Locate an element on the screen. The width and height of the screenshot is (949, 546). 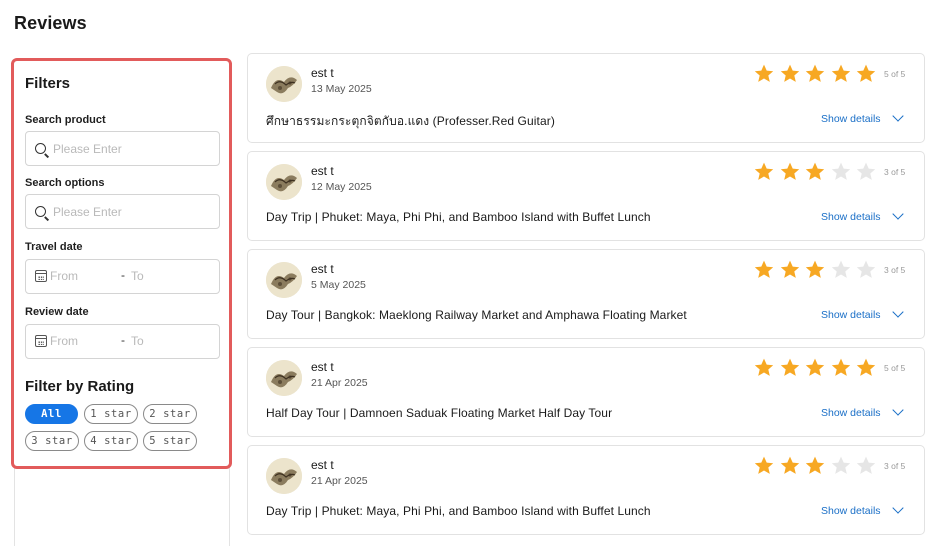
search-product-label: Search product is located at coordinates (65, 120).